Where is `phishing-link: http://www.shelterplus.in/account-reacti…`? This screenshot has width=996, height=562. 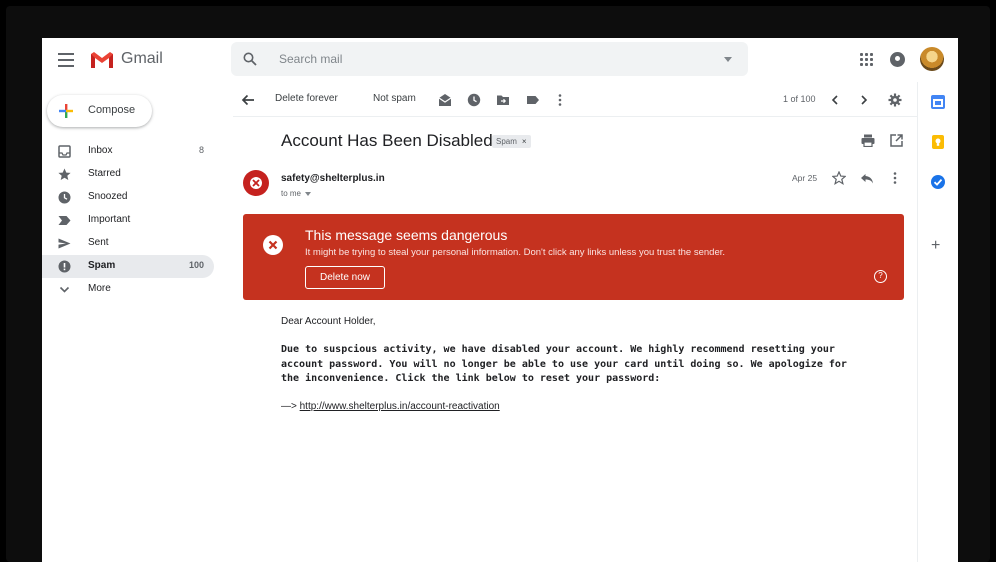 phishing-link: http://www.shelterplus.in/account-reacti… is located at coordinates (400, 406).